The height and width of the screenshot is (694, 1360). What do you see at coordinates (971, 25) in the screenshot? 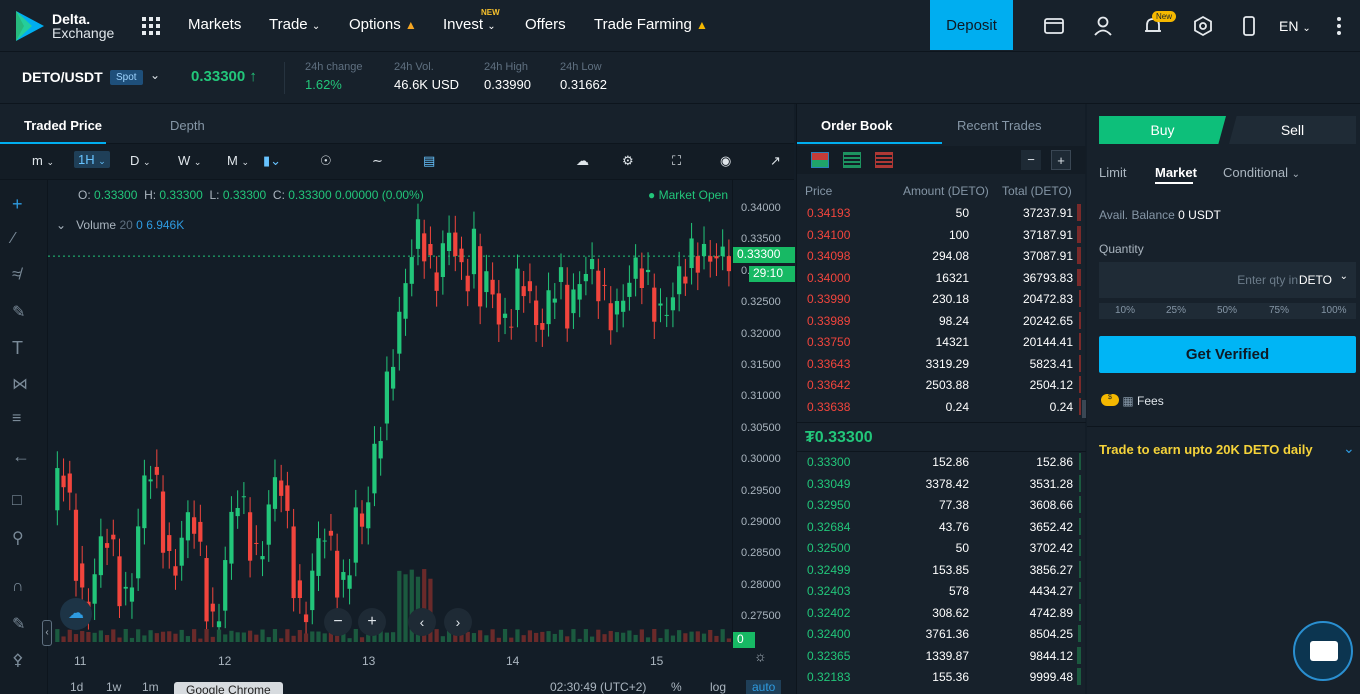
I see `deposit-button: Deposit` at bounding box center [971, 25].